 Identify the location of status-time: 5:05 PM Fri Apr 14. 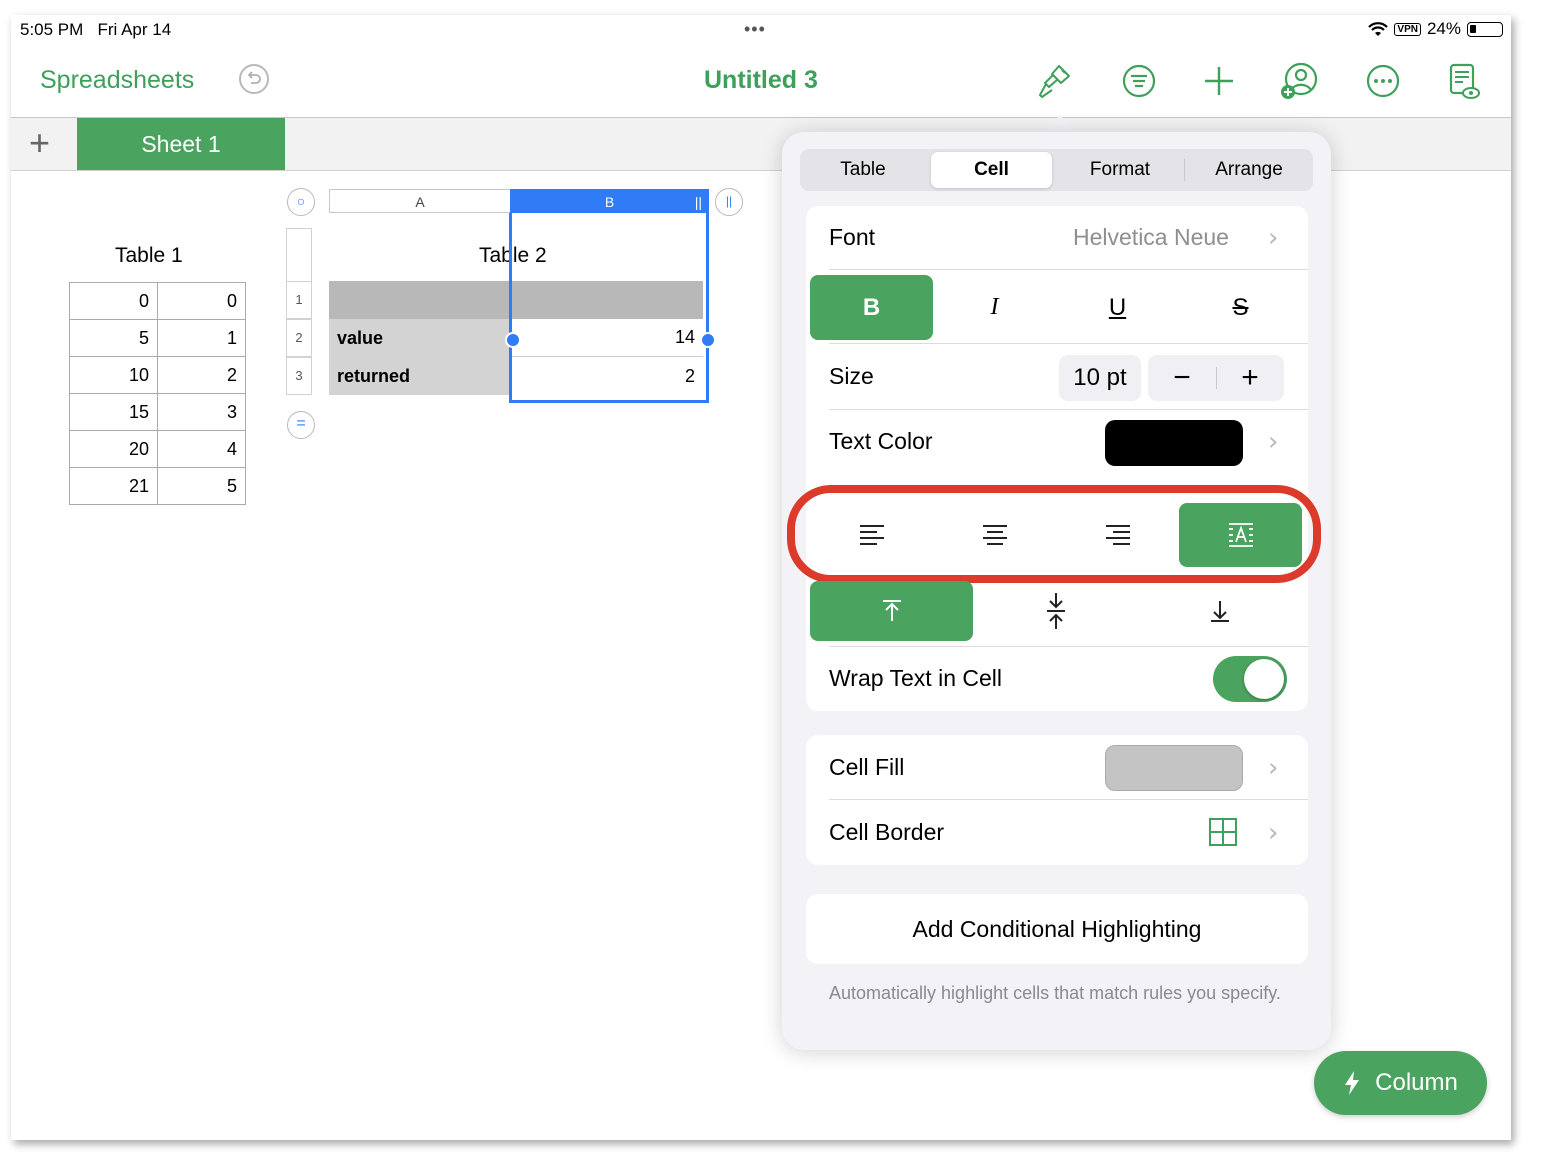
(96, 29).